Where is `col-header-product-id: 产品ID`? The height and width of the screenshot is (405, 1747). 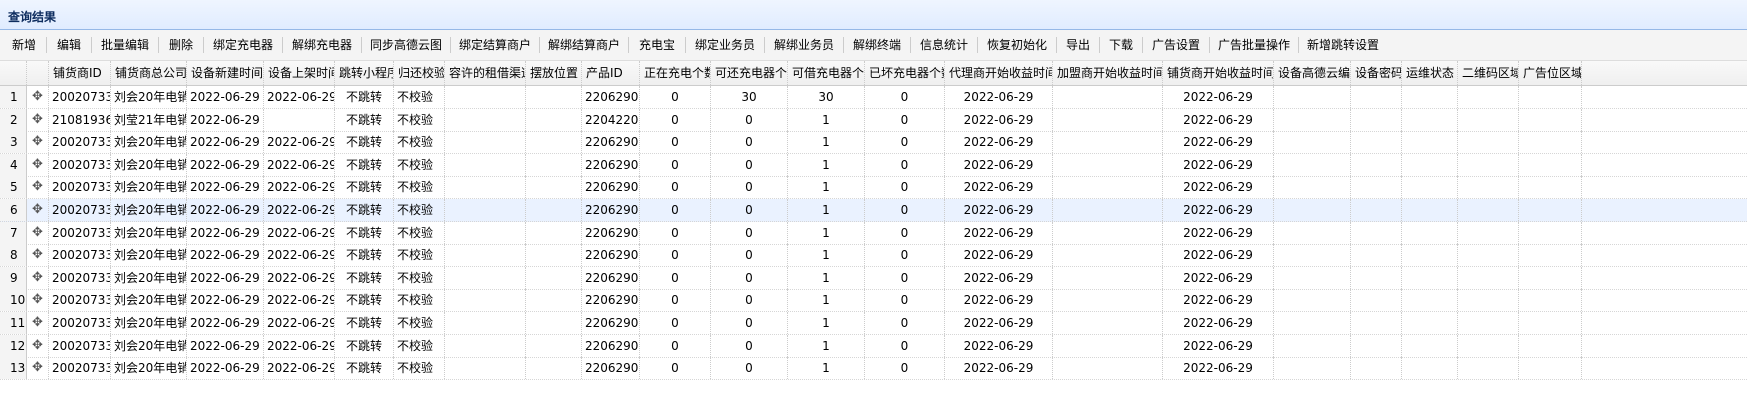
col-header-product-id: 产品ID is located at coordinates (611, 73).